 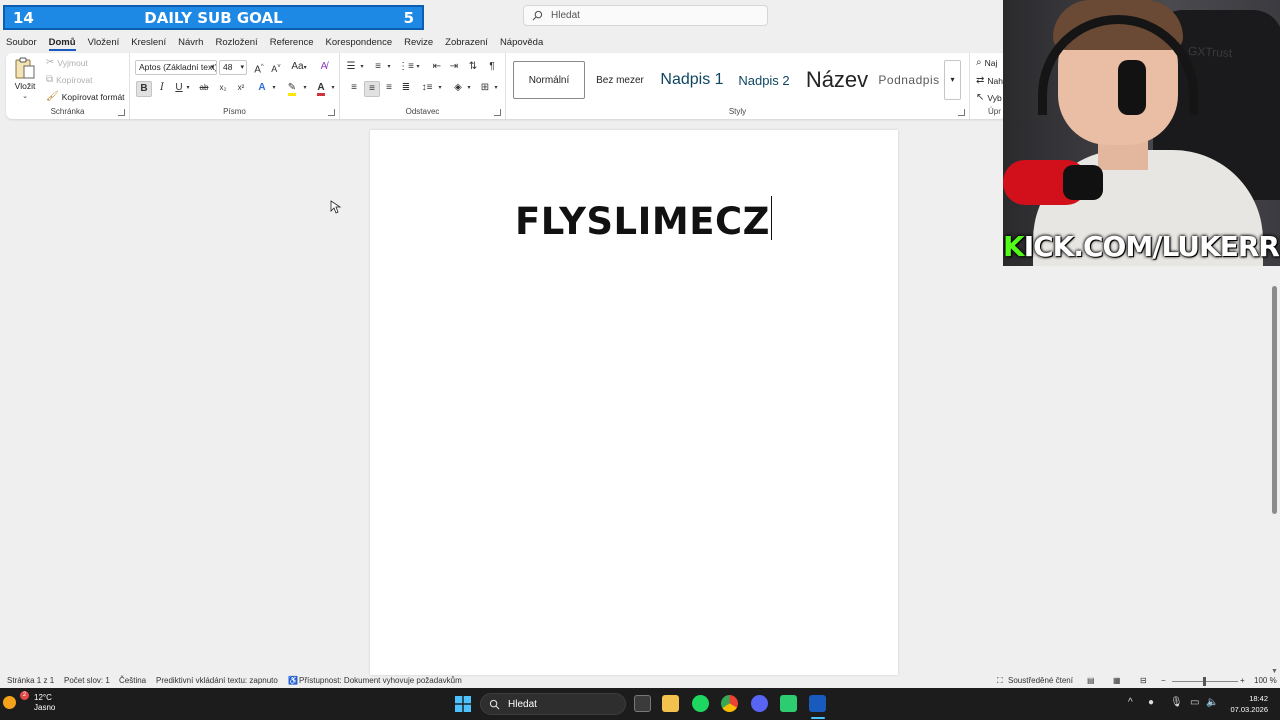 What do you see at coordinates (700, 703) in the screenshot?
I see `spotify-icon` at bounding box center [700, 703].